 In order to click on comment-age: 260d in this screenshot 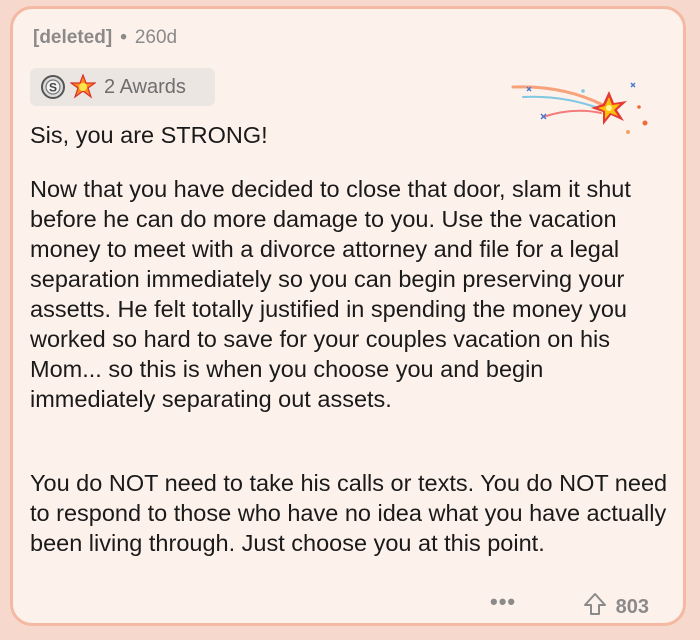, I will do `click(156, 37)`.